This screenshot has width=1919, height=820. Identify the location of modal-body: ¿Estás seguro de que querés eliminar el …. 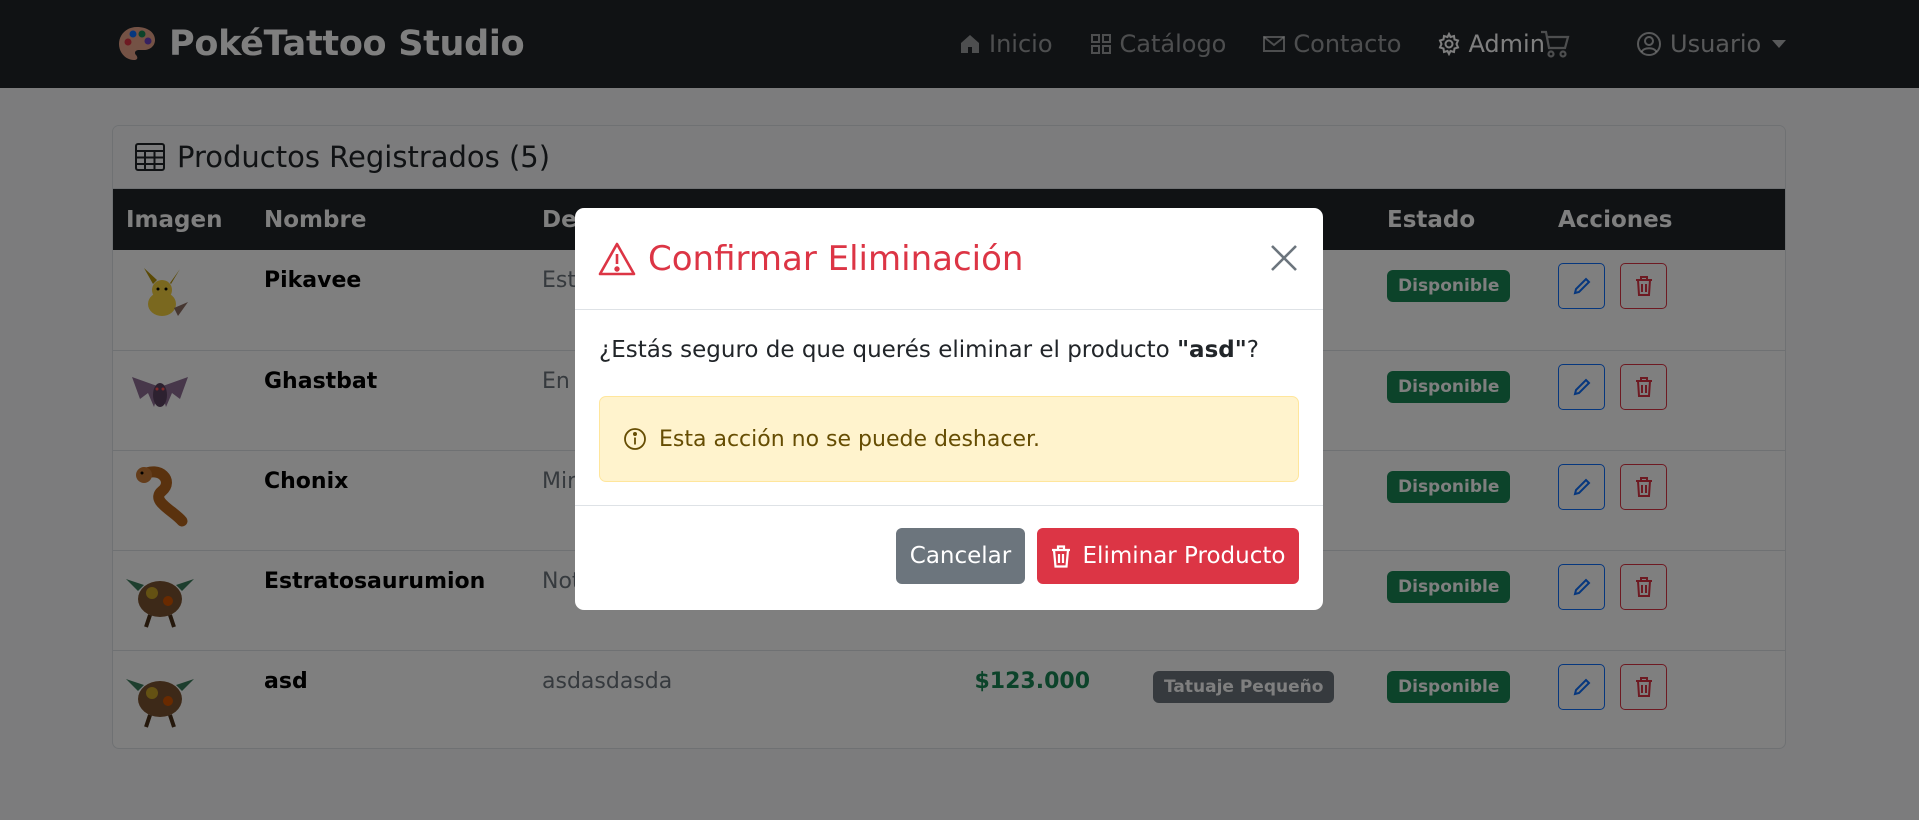
(949, 408).